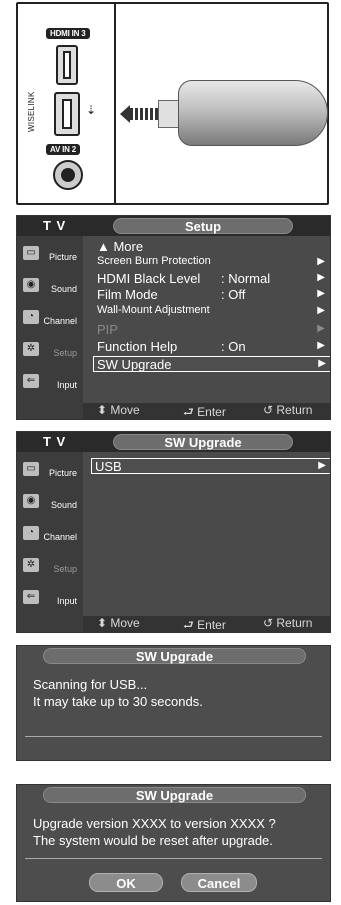 The height and width of the screenshot is (905, 341). Describe the element at coordinates (153, 840) in the screenshot. I see `reset-warning: The system would be reset after upgrade.` at that location.